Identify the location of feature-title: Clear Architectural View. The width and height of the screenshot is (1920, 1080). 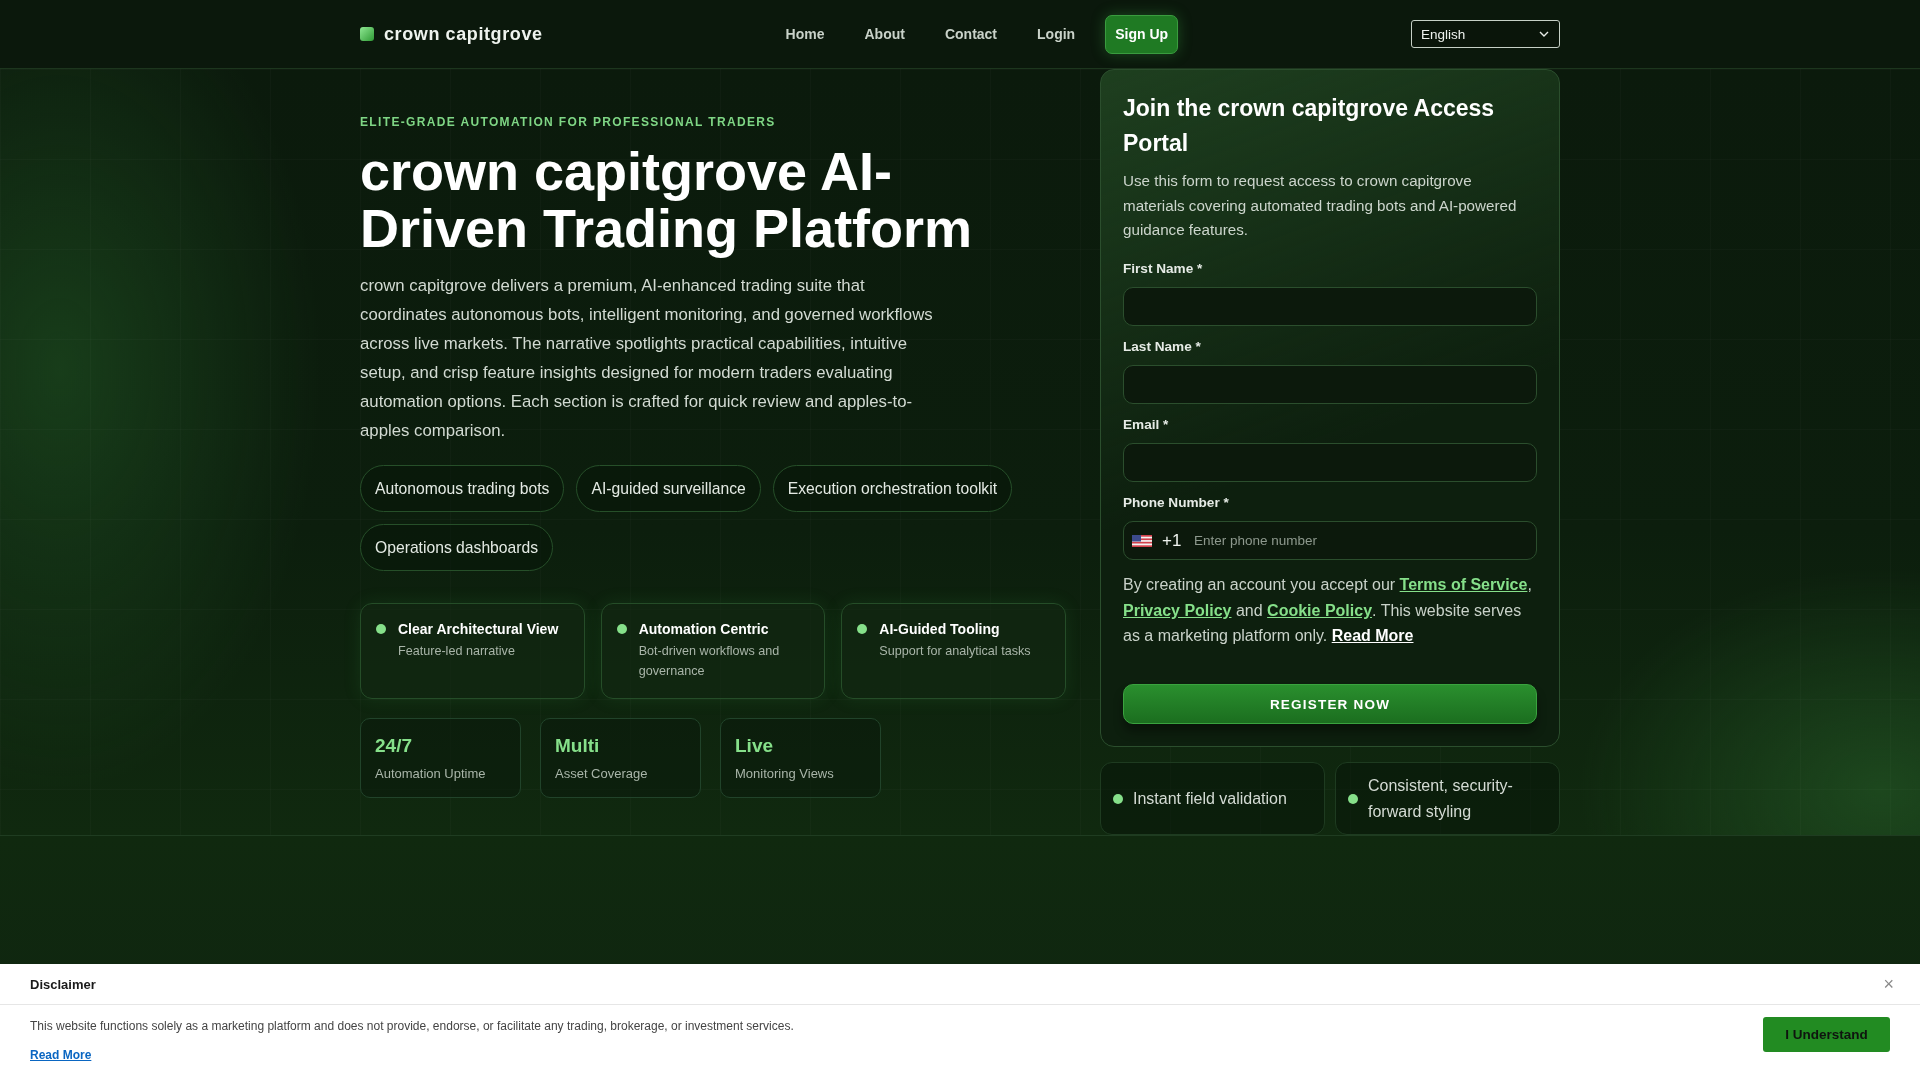
(478, 629).